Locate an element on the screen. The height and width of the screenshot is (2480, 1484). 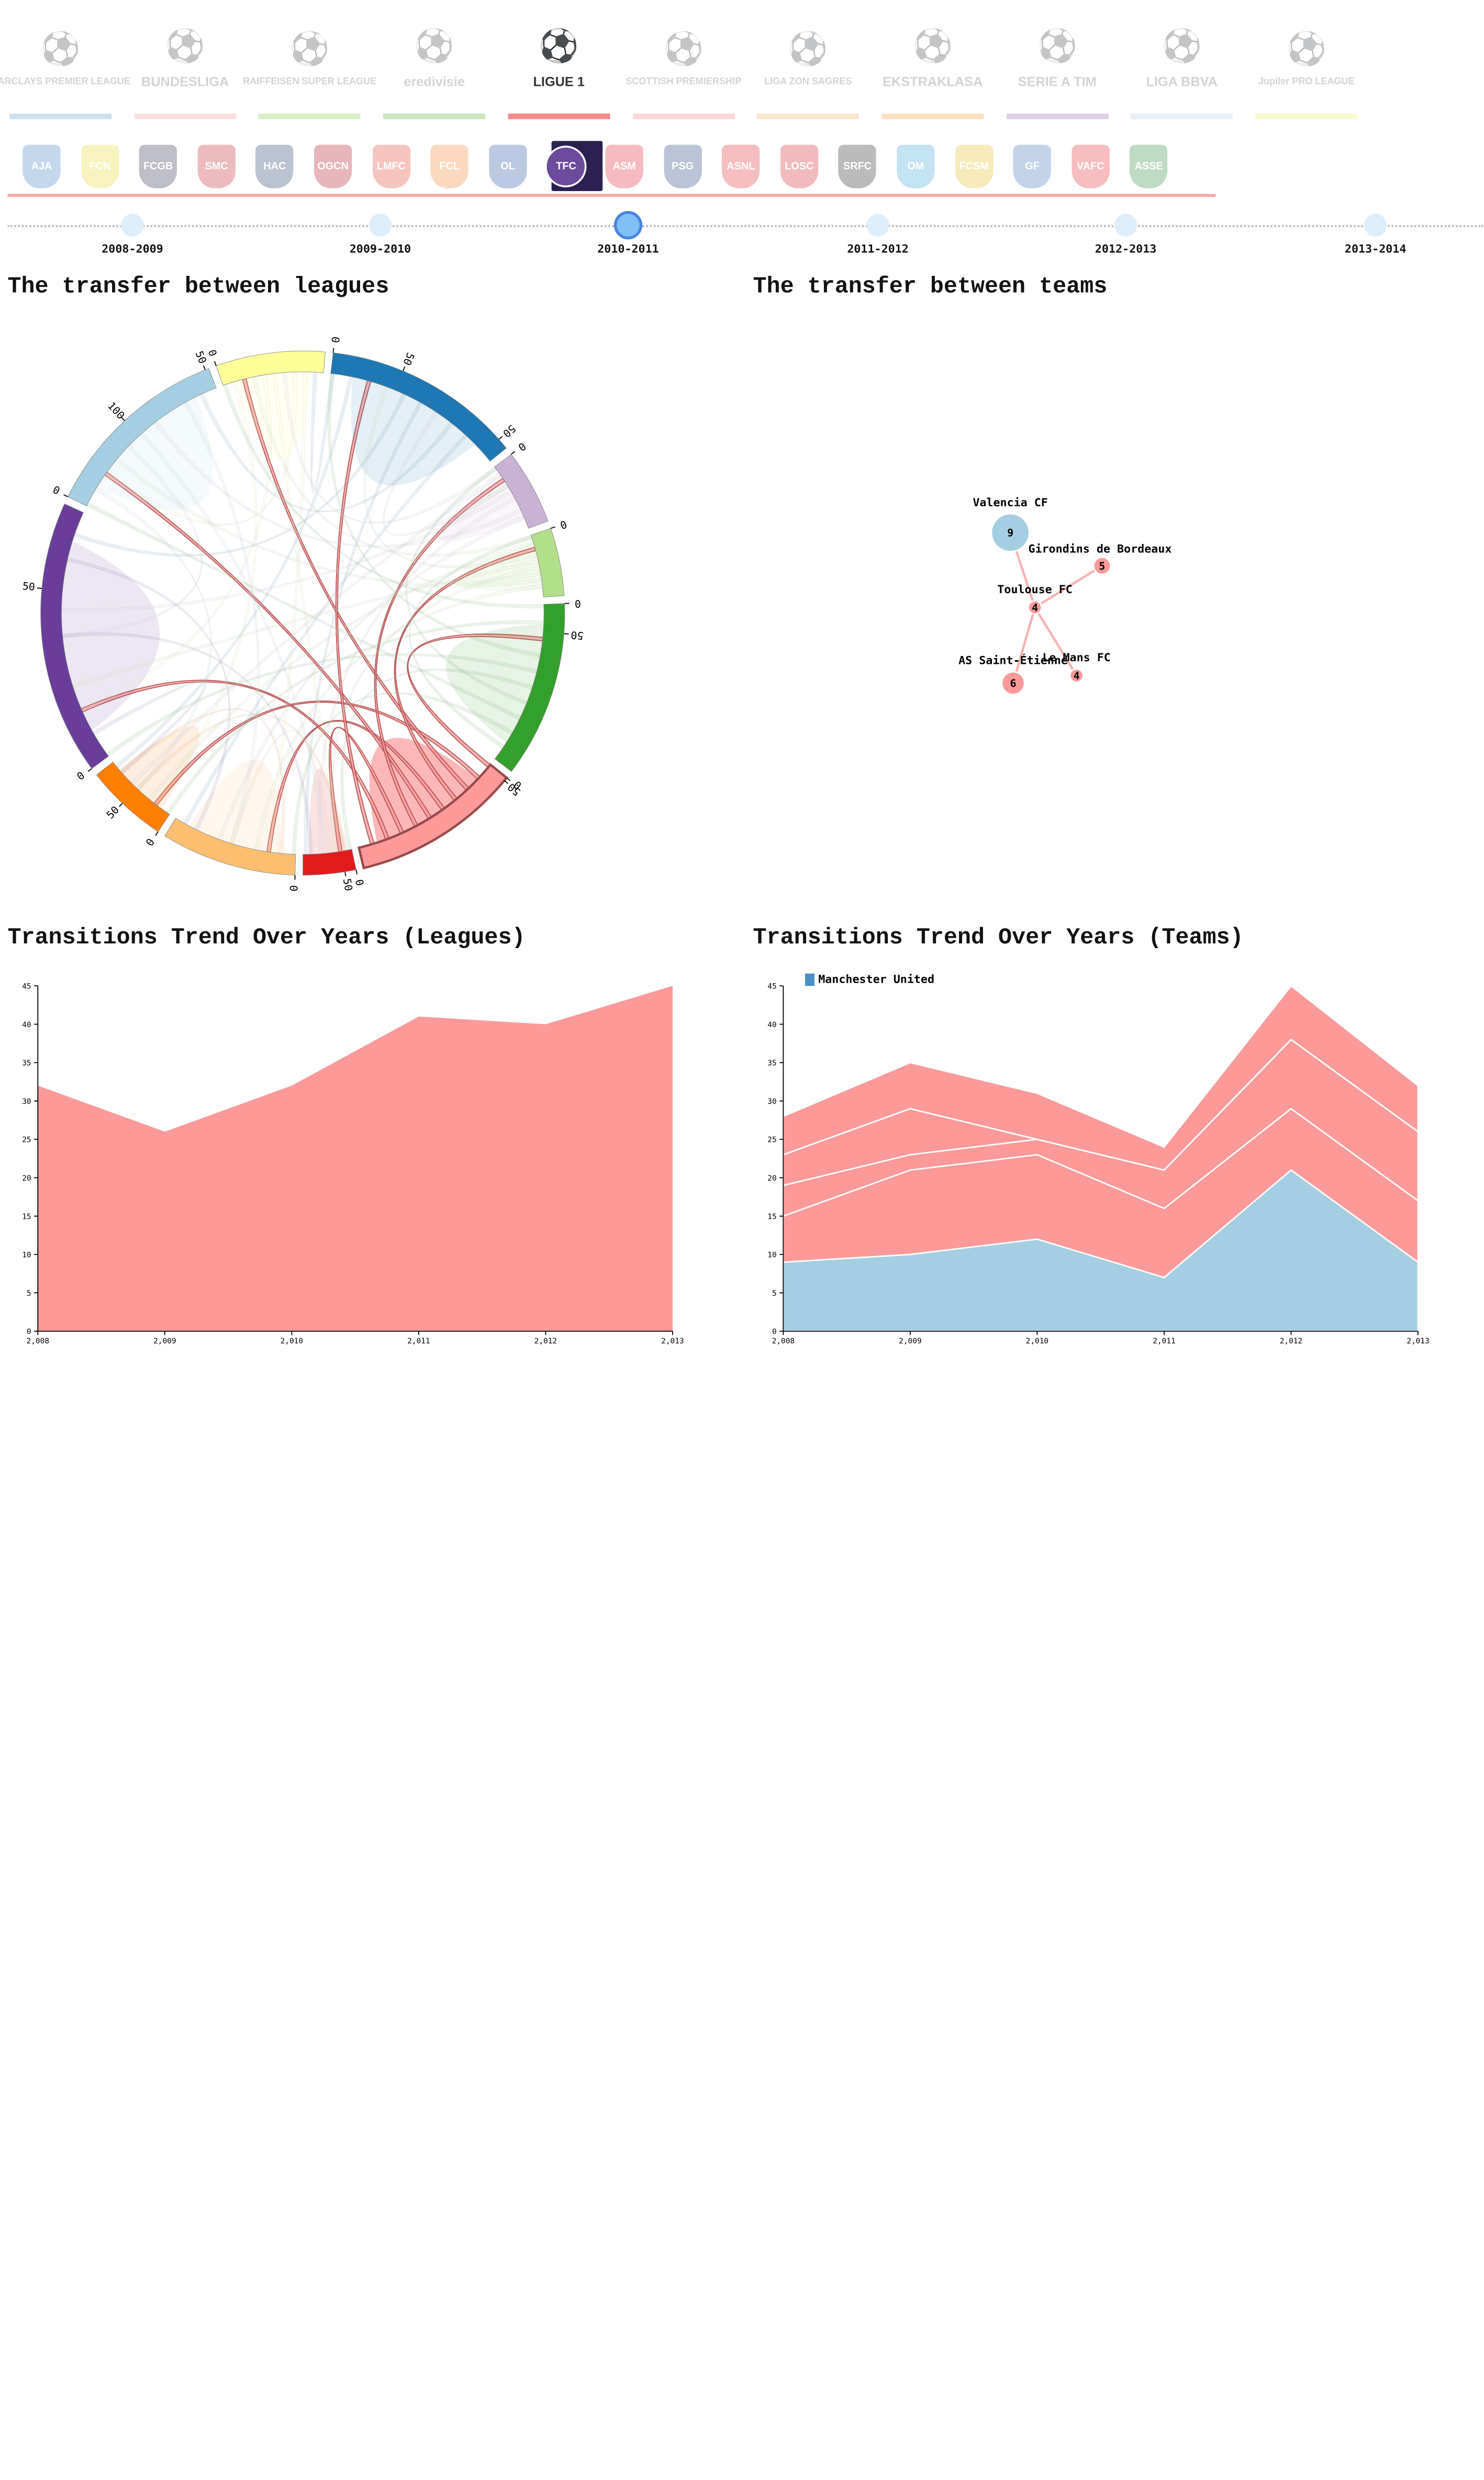
chord-tick-label: 100 is located at coordinates (116, 411).